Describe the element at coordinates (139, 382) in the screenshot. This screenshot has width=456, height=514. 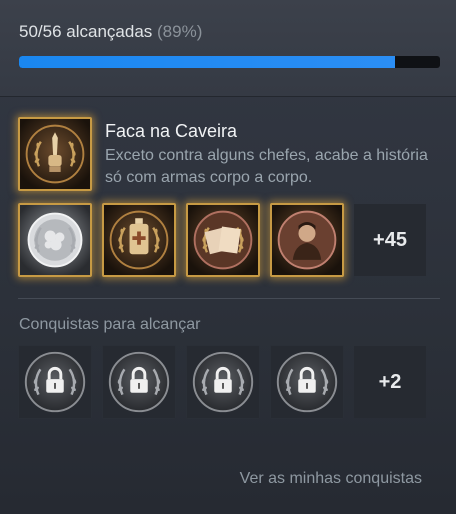
I see `locked-achievement-2-icon` at that location.